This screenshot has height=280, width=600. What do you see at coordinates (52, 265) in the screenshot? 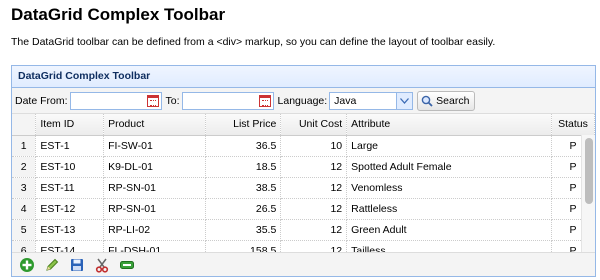
I see `edit-icon` at bounding box center [52, 265].